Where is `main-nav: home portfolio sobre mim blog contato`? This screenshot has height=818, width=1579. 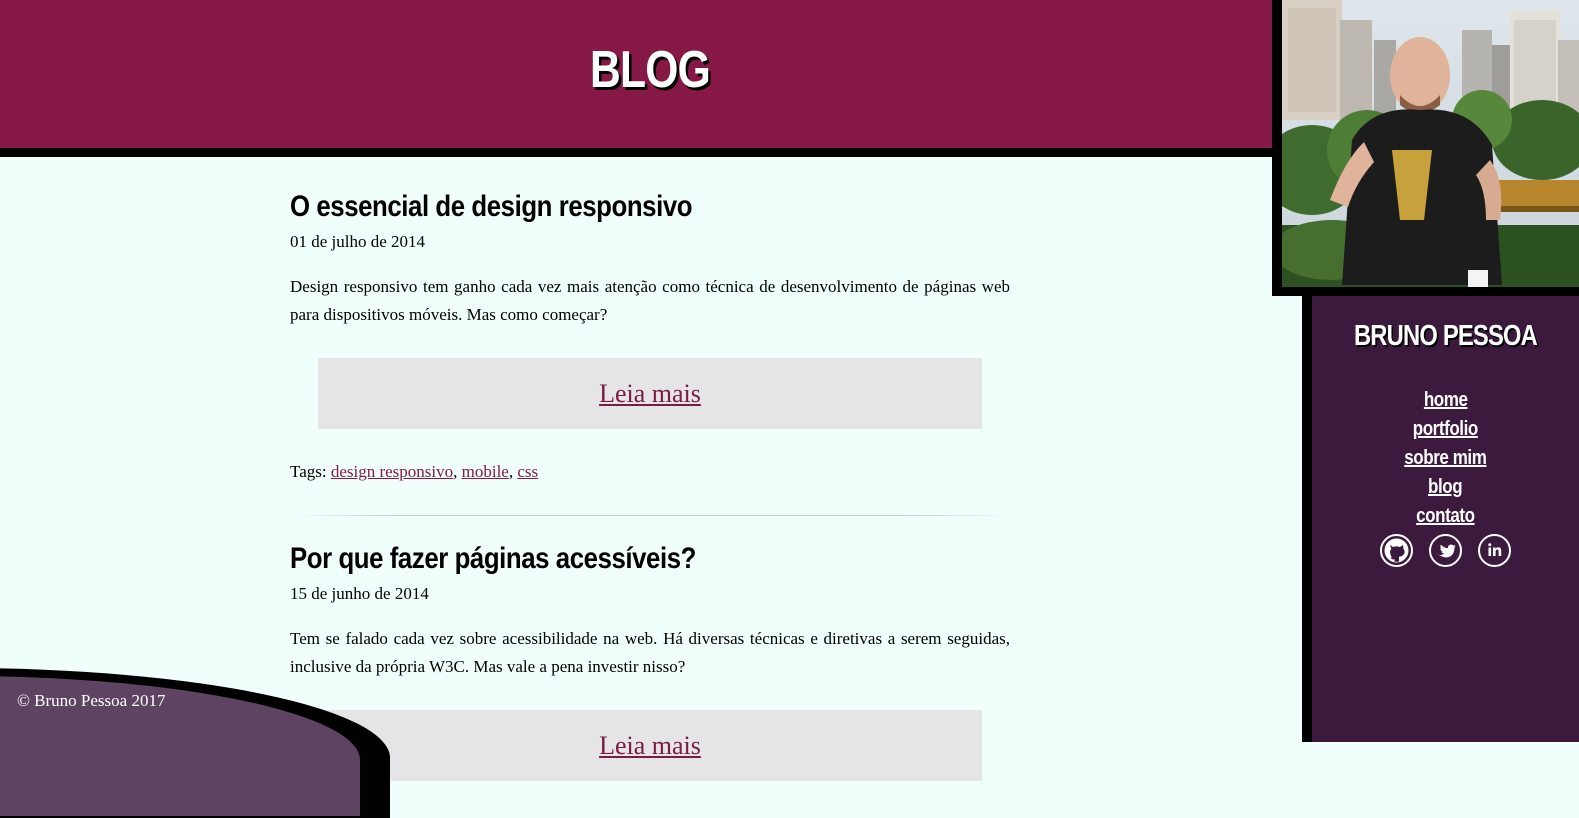
main-nav: home portfolio sobre mim blog contato is located at coordinates (1445, 458).